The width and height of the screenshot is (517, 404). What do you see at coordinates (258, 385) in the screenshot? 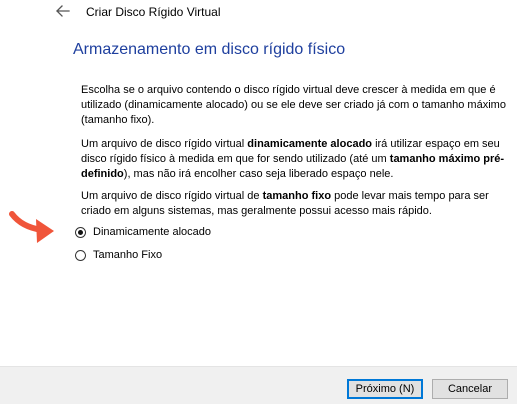
I see `dialog-footer: Próximo (N) Cancelar` at bounding box center [258, 385].